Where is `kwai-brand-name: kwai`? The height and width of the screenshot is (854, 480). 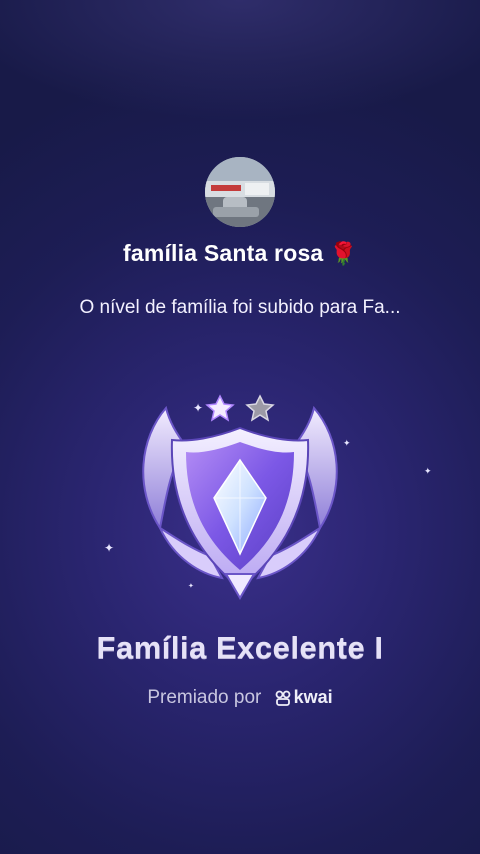
kwai-brand-name: kwai is located at coordinates (313, 697).